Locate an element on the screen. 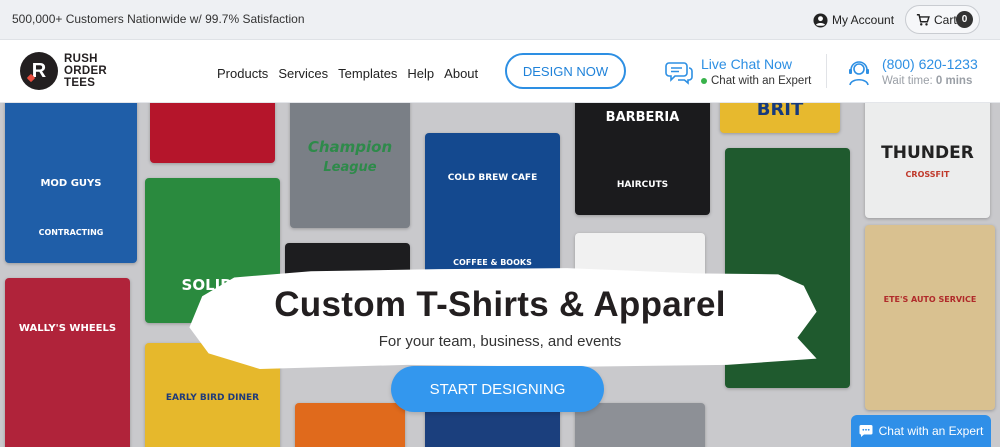 Image resolution: width=1000 pixels, height=447 pixels. live-chat-subtitle: Chat with an Expert is located at coordinates (761, 81).